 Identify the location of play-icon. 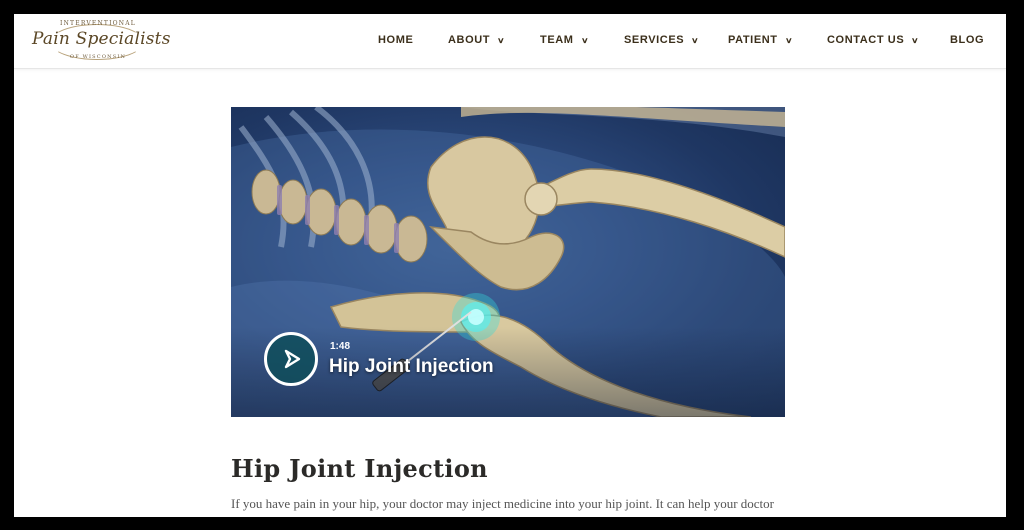
(292, 359).